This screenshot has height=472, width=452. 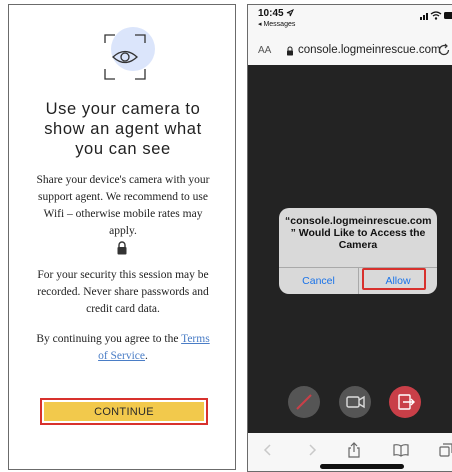 I want to click on signal-icon, so click(x=424, y=16).